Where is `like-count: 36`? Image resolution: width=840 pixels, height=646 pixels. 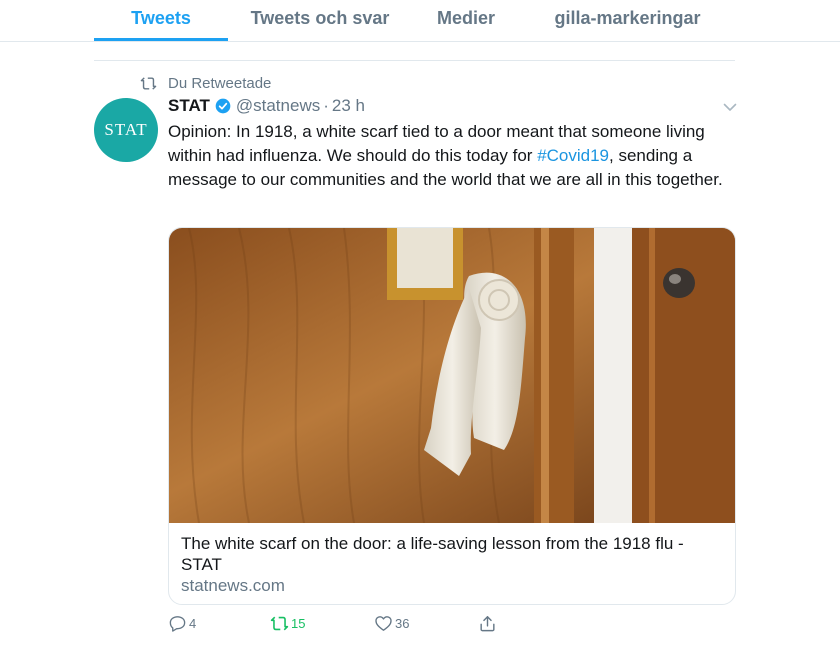
like-count: 36 is located at coordinates (402, 623).